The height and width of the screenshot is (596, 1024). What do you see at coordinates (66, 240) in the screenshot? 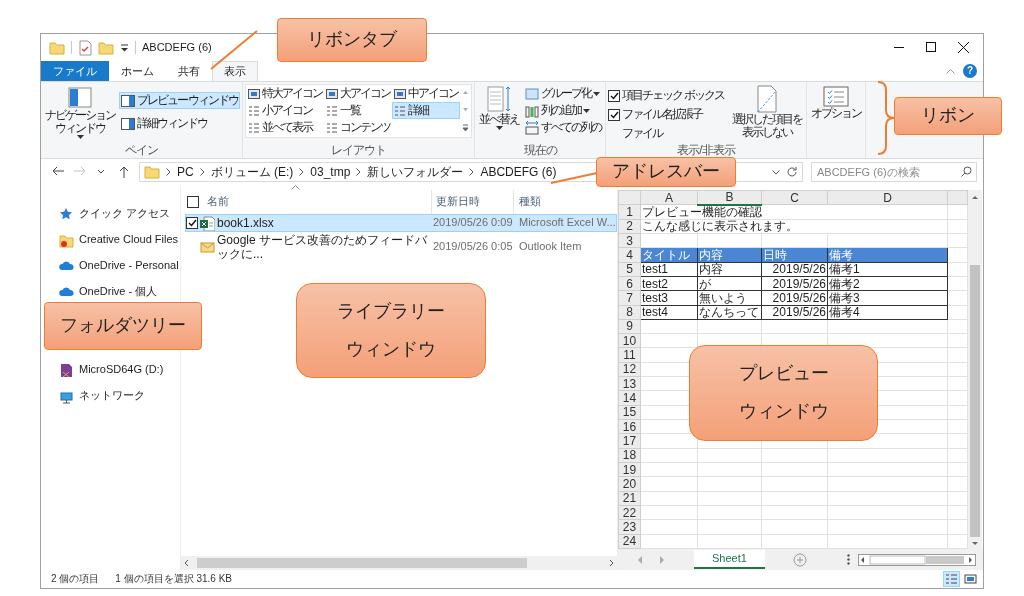
I see `cloud-folder-icon` at bounding box center [66, 240].